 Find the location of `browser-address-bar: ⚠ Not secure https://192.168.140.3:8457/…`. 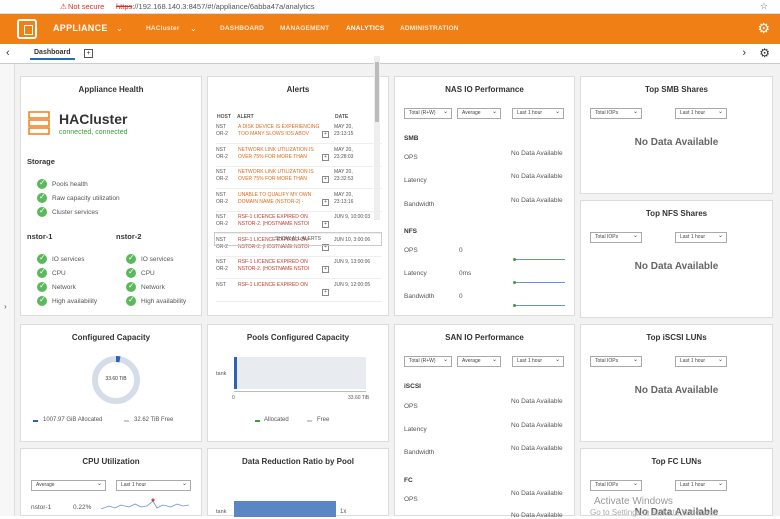

browser-address-bar: ⚠ Not secure https://192.168.140.3:8457/… is located at coordinates (390, 7).